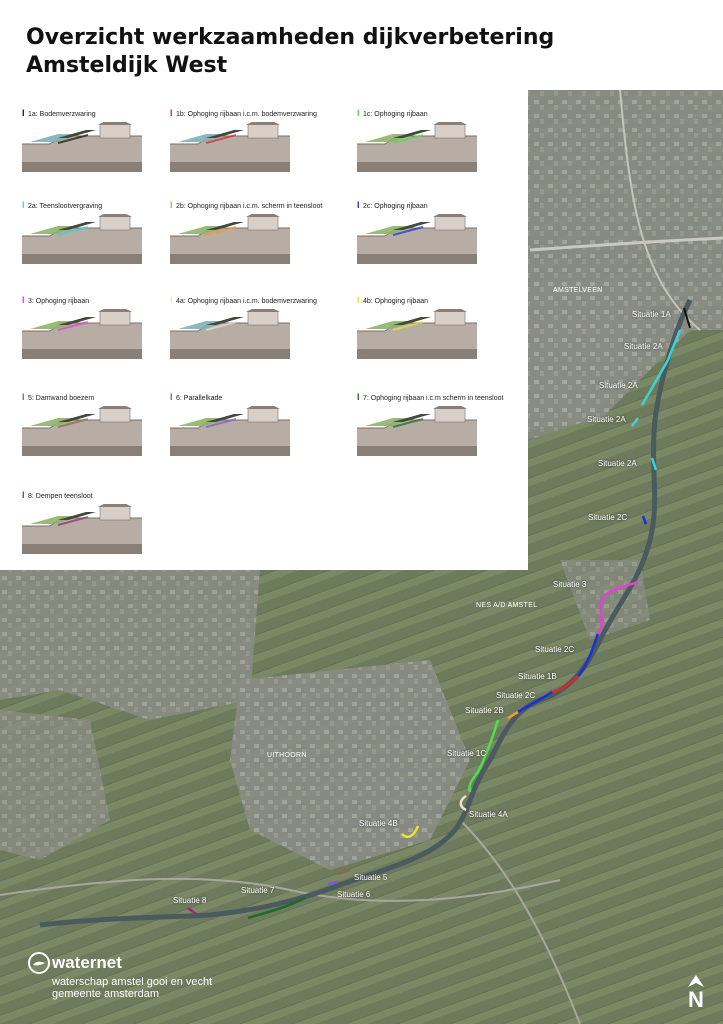 Image resolution: width=723 pixels, height=1024 pixels. What do you see at coordinates (378, 823) in the screenshot?
I see `label-situatie-4b: Situatie 4B` at bounding box center [378, 823].